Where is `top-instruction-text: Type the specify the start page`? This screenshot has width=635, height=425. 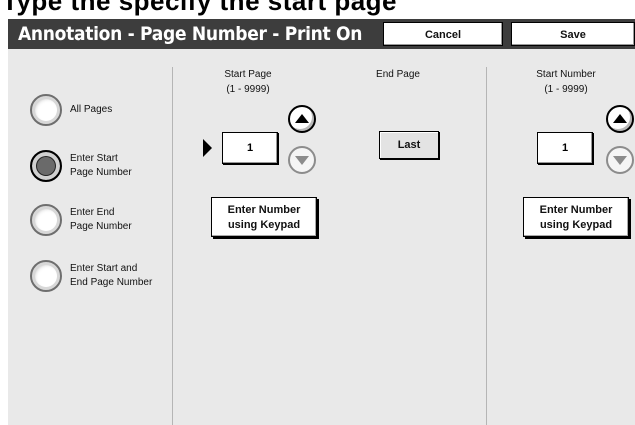
top-instruction-text: Type the specify the start page is located at coordinates (200, 8).